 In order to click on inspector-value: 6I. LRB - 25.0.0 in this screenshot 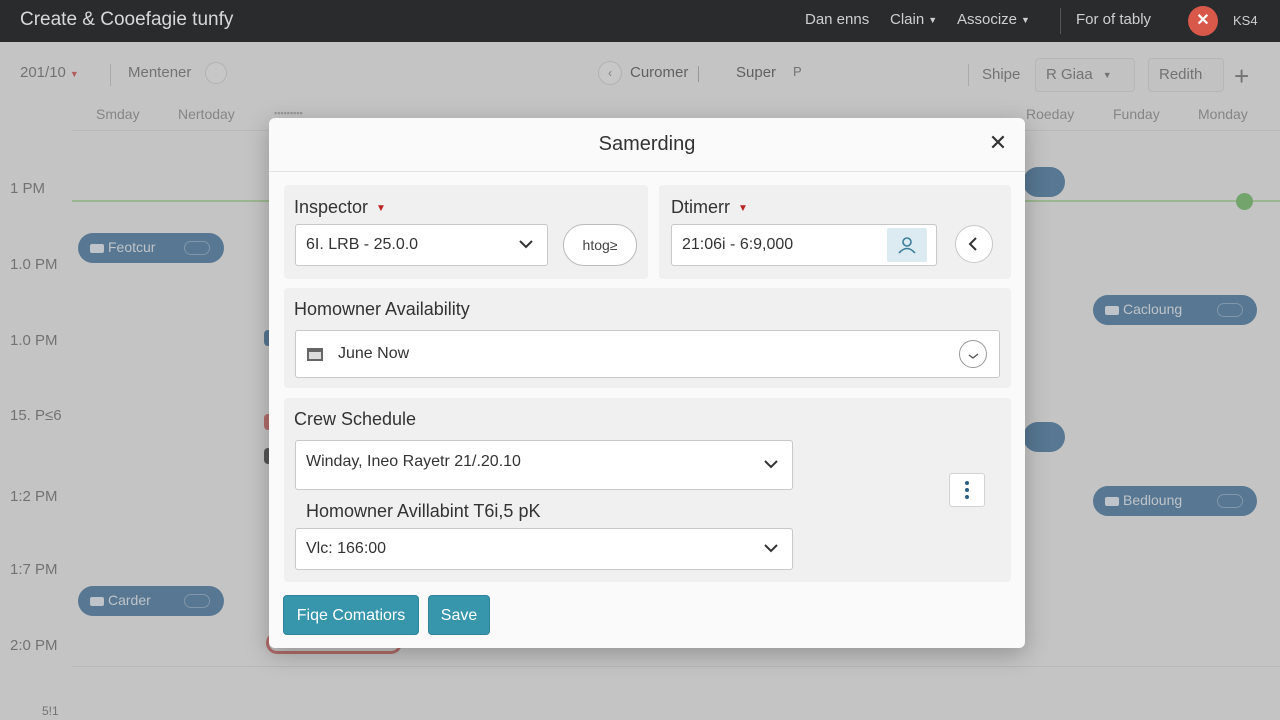, I will do `click(362, 244)`.